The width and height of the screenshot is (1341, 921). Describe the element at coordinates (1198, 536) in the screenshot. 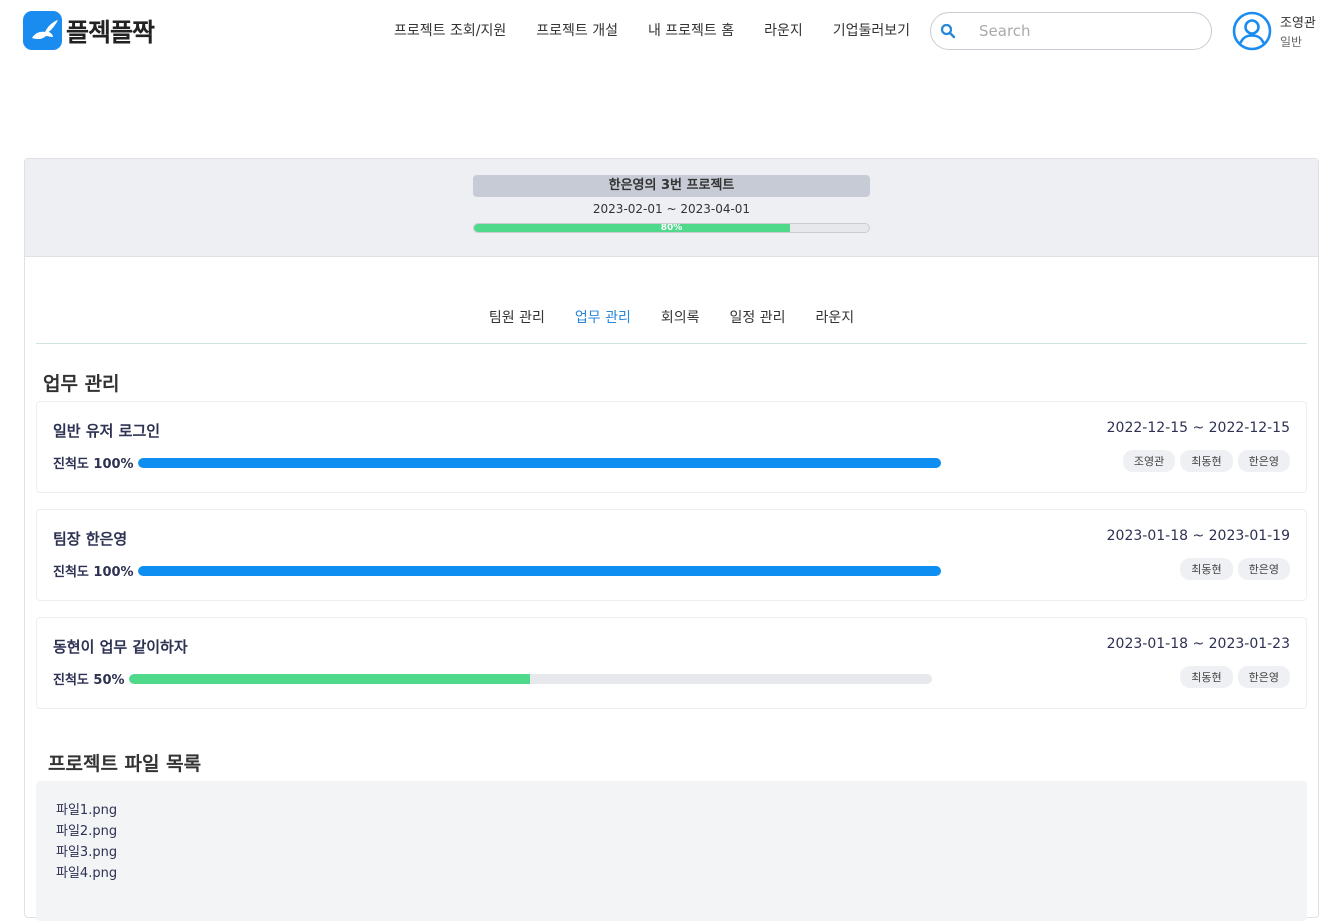

I see `task-dates: 2023-01-18 ~ 2023-01-19` at that location.